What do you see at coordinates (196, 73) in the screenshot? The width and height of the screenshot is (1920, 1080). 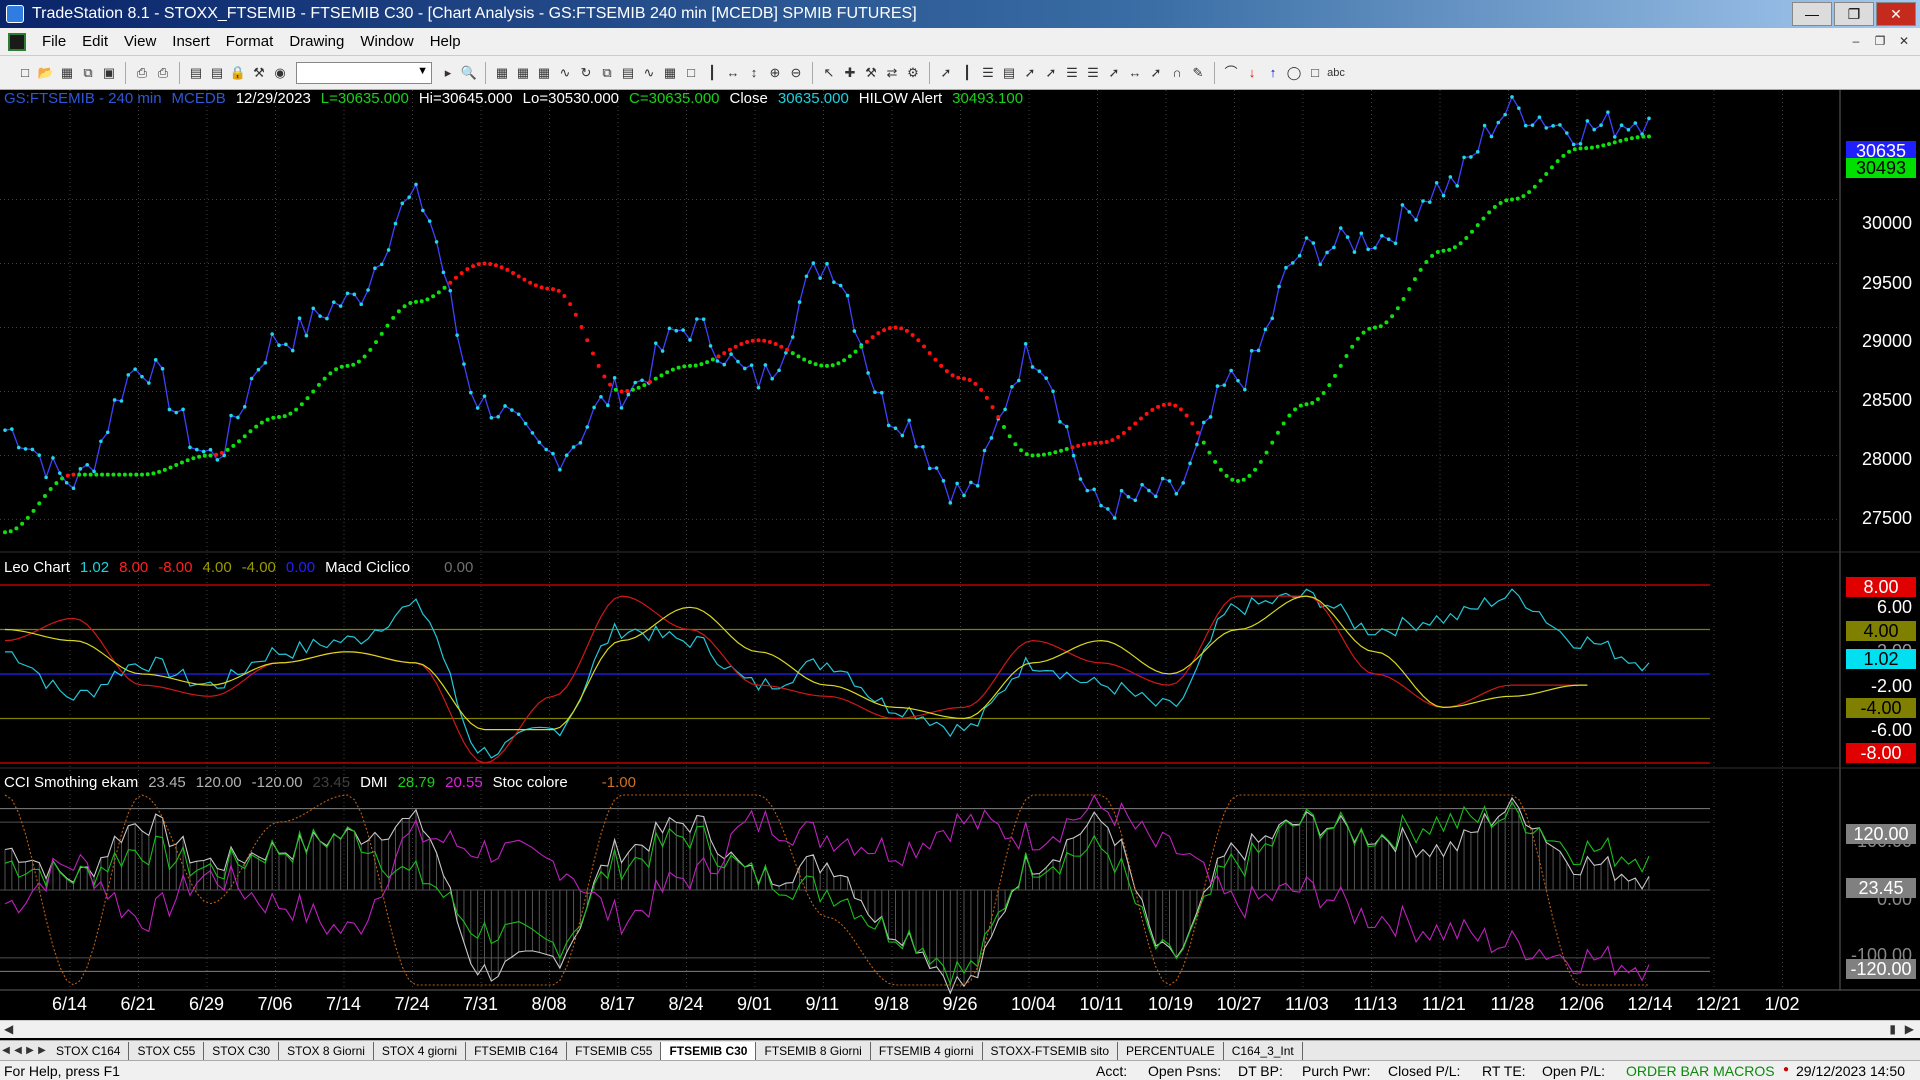 I see `window-tile-icon: ▤` at bounding box center [196, 73].